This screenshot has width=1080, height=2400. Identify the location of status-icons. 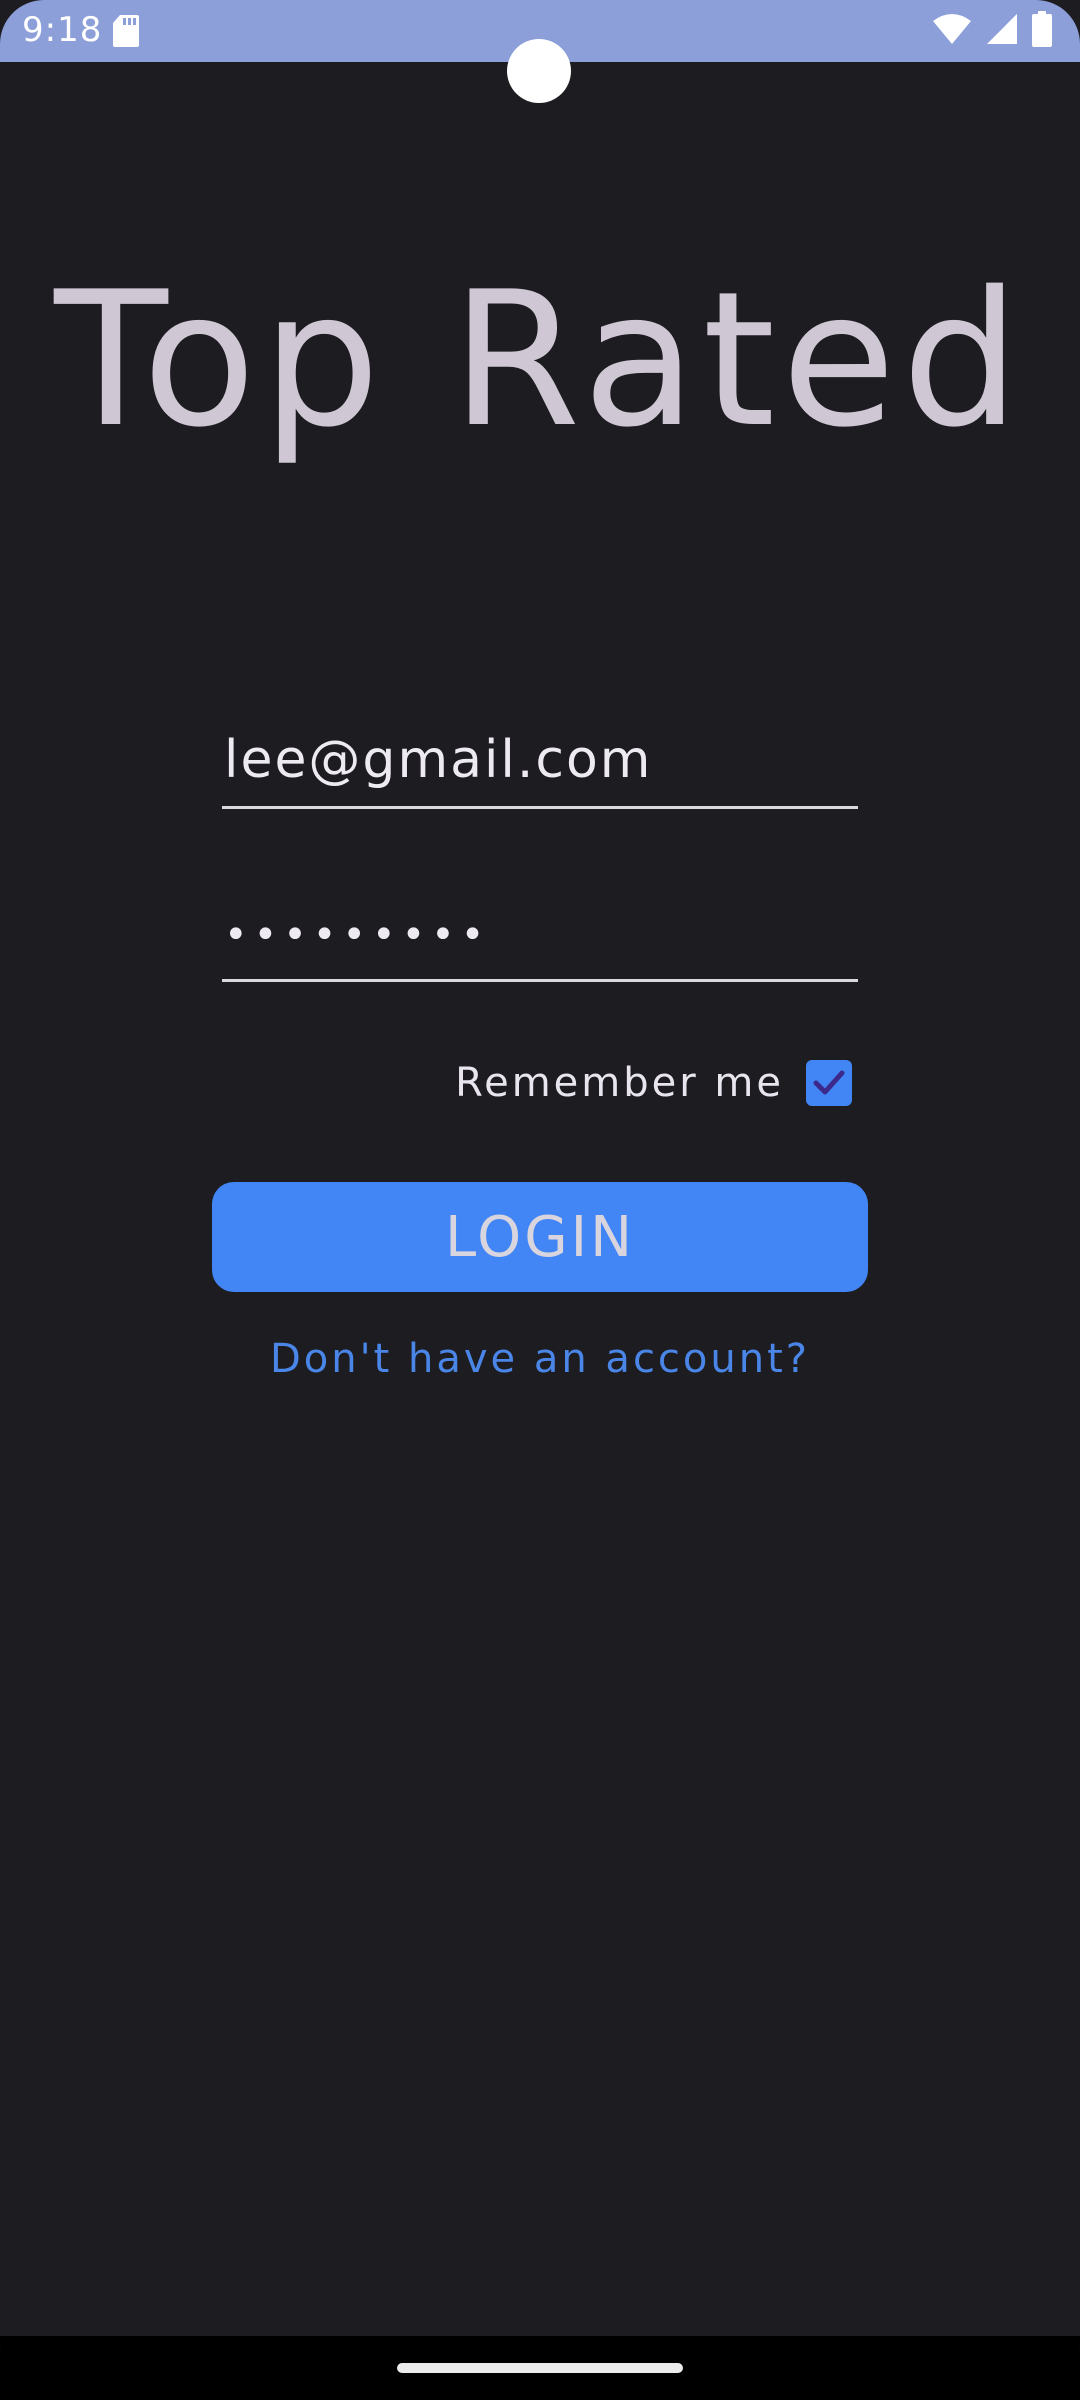
(992, 31).